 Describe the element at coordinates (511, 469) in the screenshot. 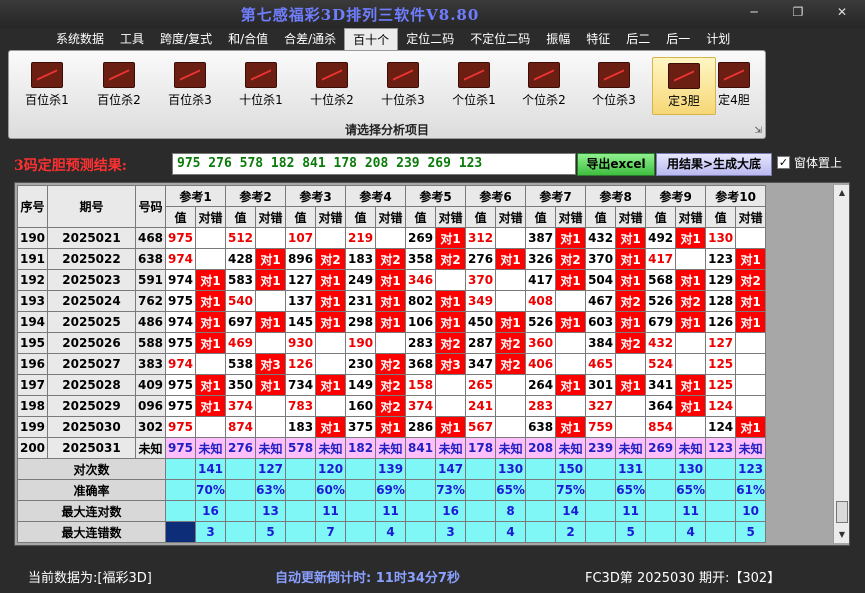

I see `stats-value: 130` at that location.